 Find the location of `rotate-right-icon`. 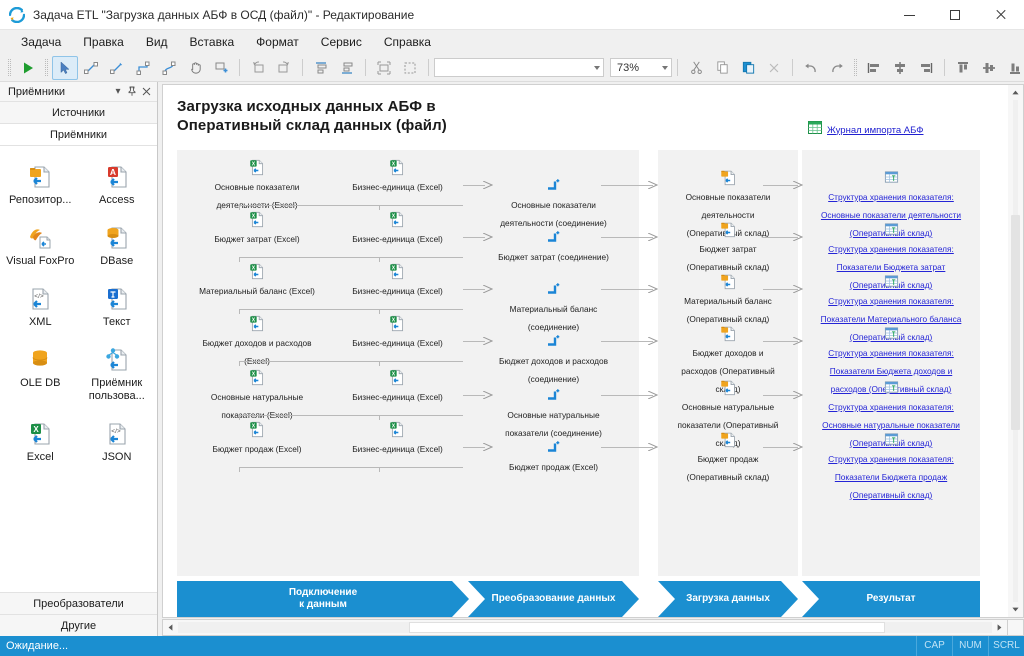

rotate-right-icon is located at coordinates (284, 68).